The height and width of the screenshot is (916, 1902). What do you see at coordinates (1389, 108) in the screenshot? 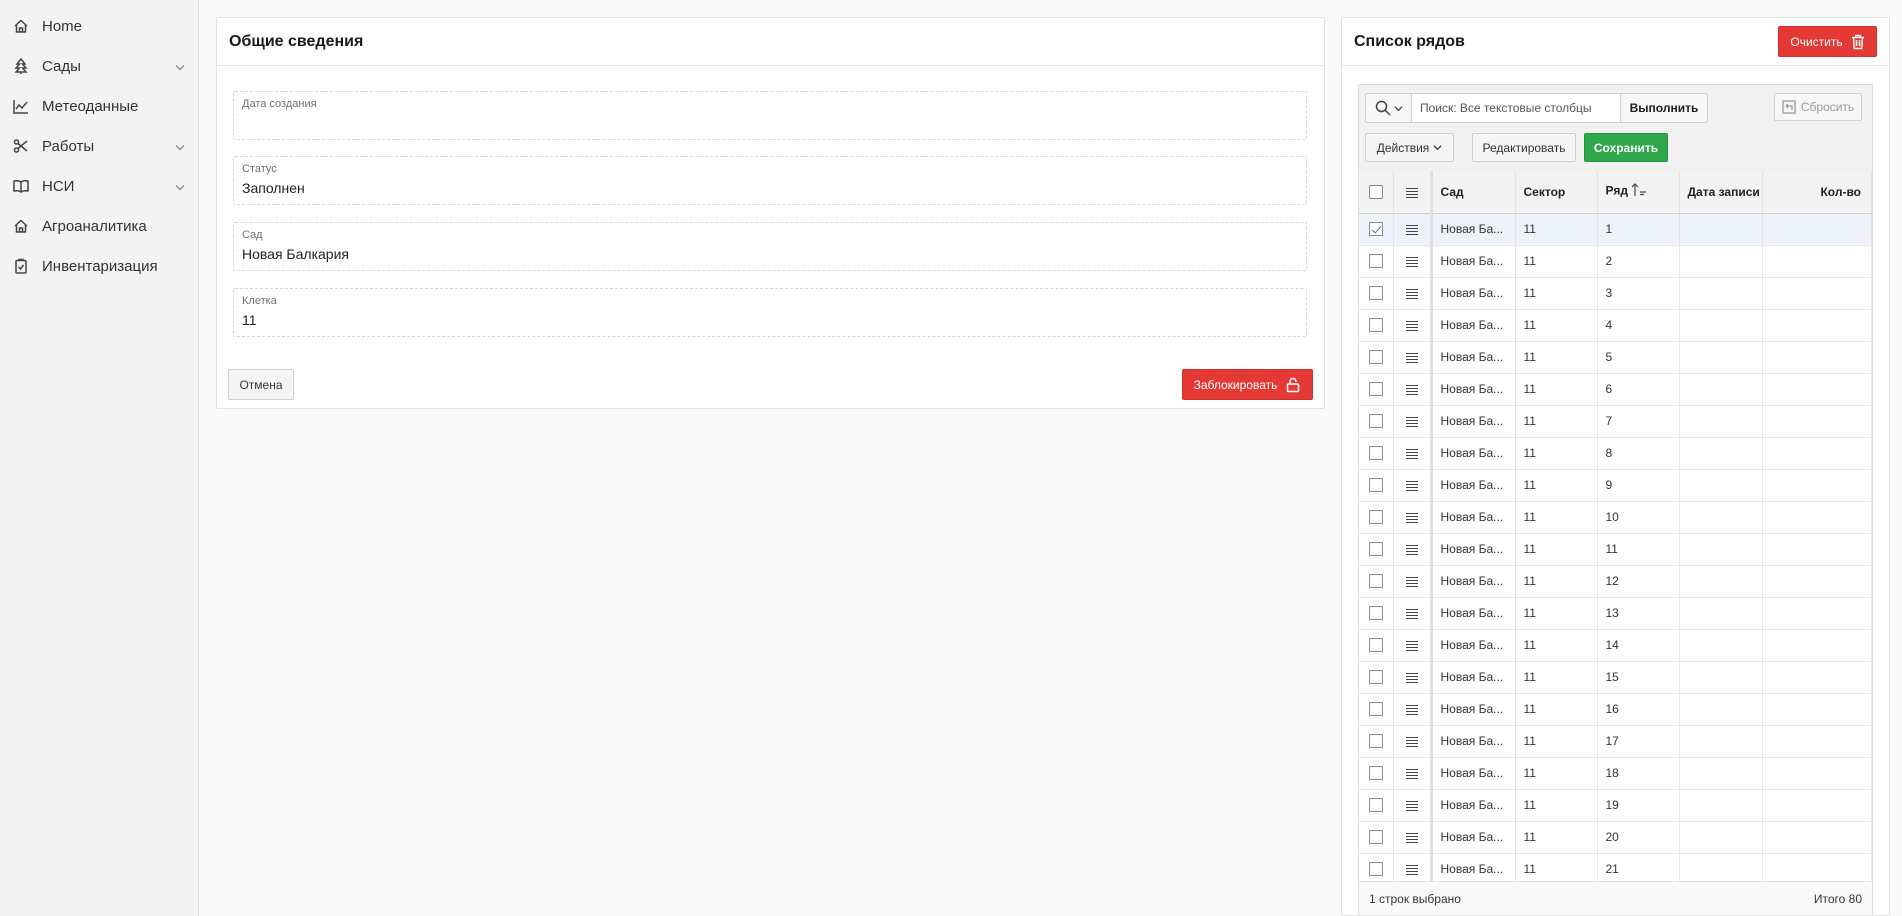
I see `search-column-button` at bounding box center [1389, 108].